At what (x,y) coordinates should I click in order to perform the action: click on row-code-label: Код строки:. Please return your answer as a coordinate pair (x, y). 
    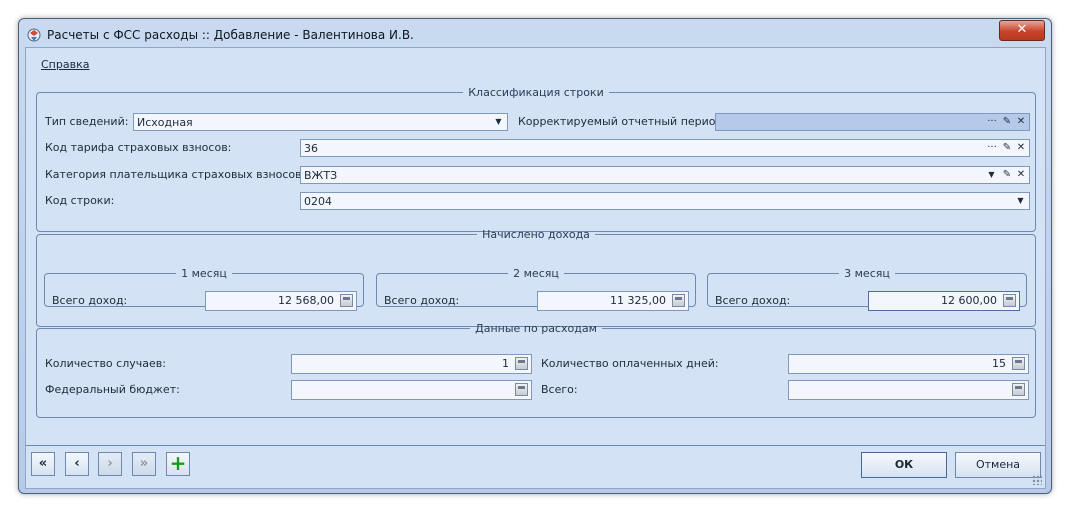
    Looking at the image, I should click on (80, 200).